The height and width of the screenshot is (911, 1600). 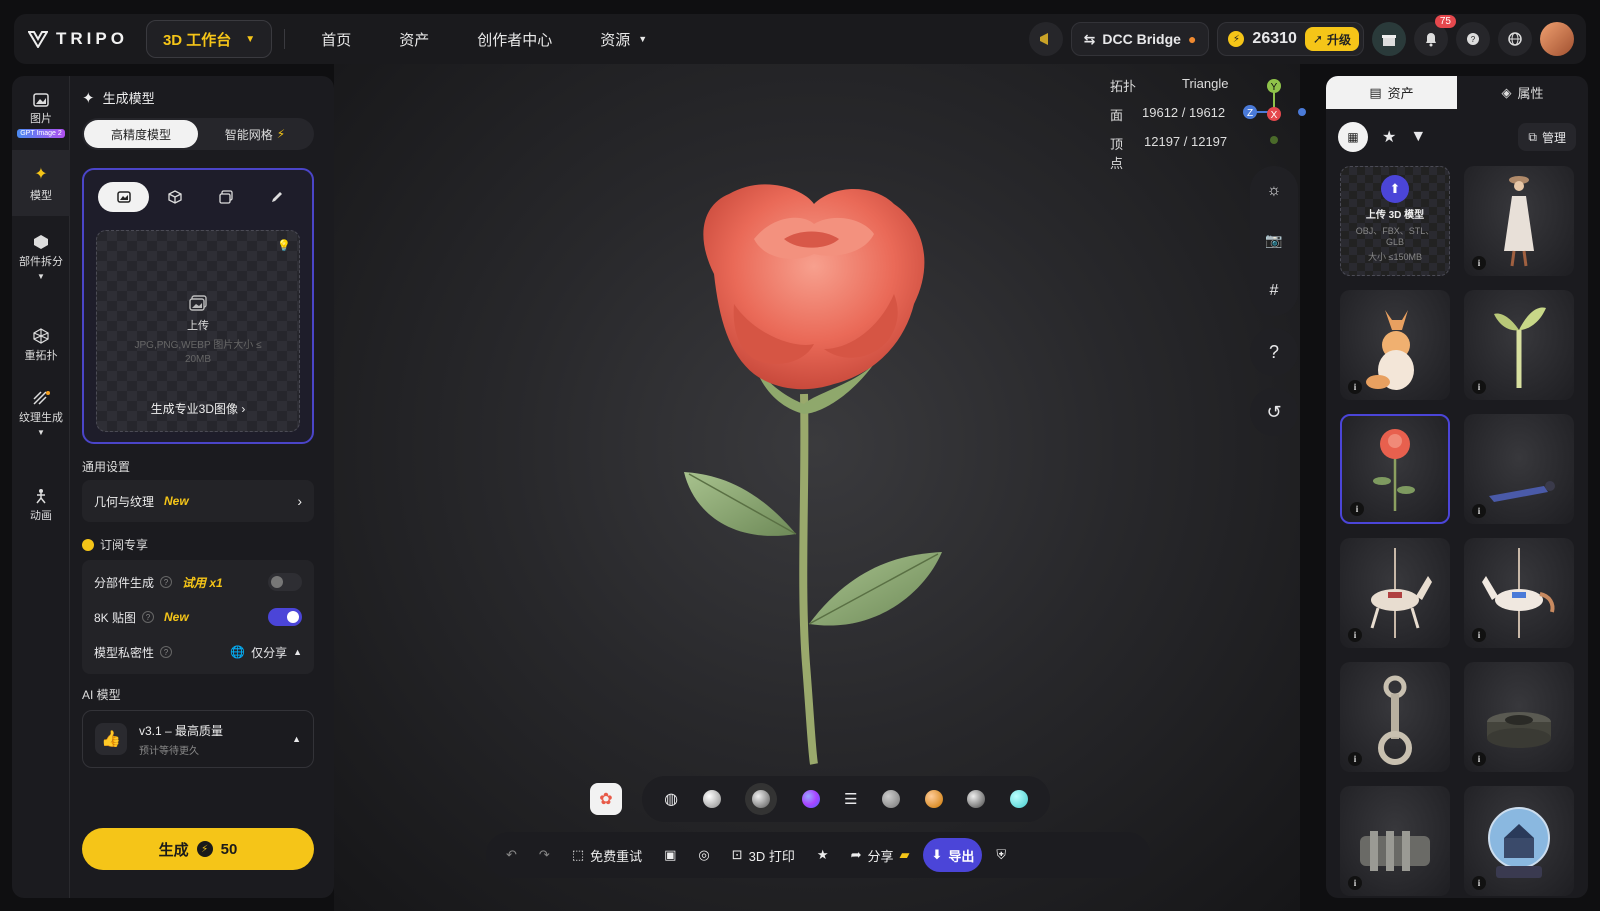 What do you see at coordinates (1273, 111) in the screenshot?
I see `axis-gizmo: Y X Z` at bounding box center [1273, 111].